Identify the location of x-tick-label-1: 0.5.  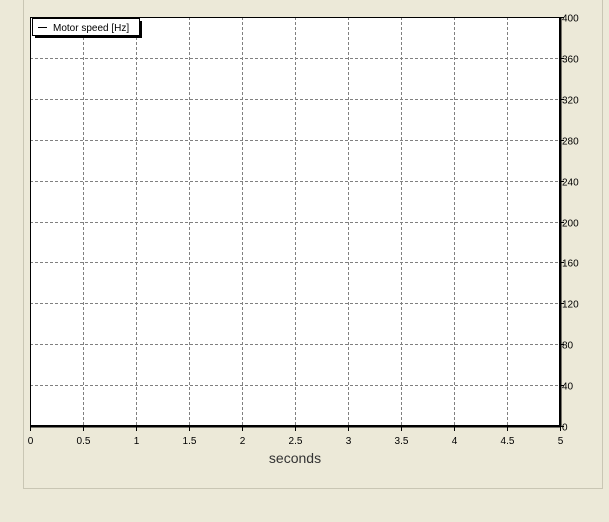
(84, 441).